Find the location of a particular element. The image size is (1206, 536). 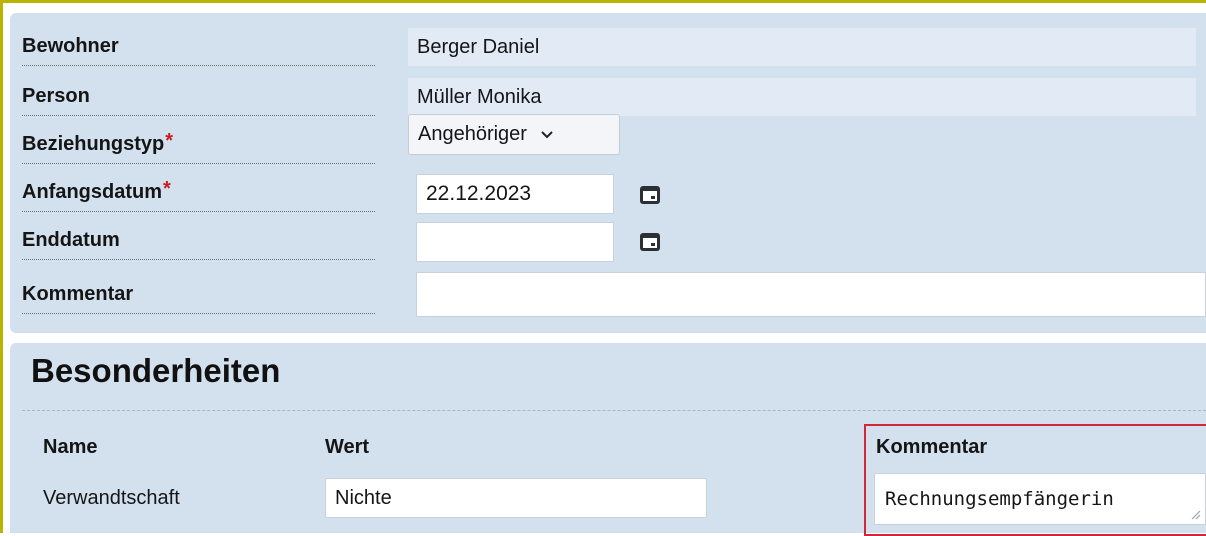

besonderheiten-heading: Besonderheiten is located at coordinates (156, 370).